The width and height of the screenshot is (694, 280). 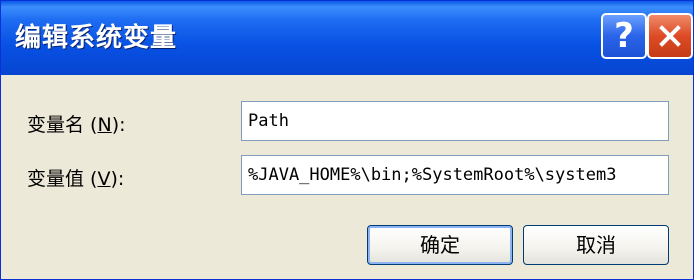 What do you see at coordinates (76, 125) in the screenshot?
I see `variable-name-label: 变量名 (N):` at bounding box center [76, 125].